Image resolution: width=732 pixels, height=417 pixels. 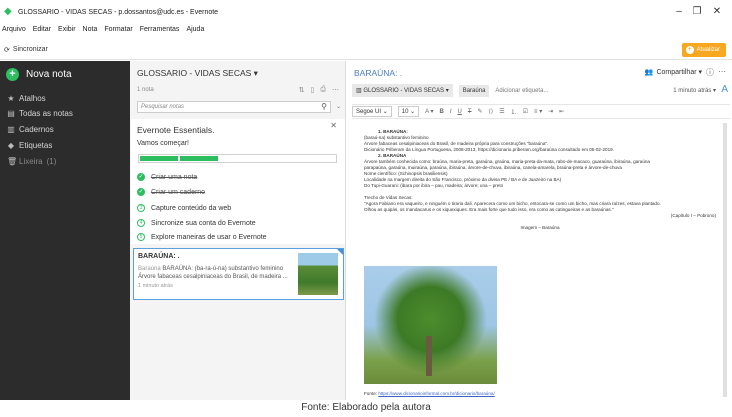 I want to click on close-icon: ✕, so click(x=333, y=125).